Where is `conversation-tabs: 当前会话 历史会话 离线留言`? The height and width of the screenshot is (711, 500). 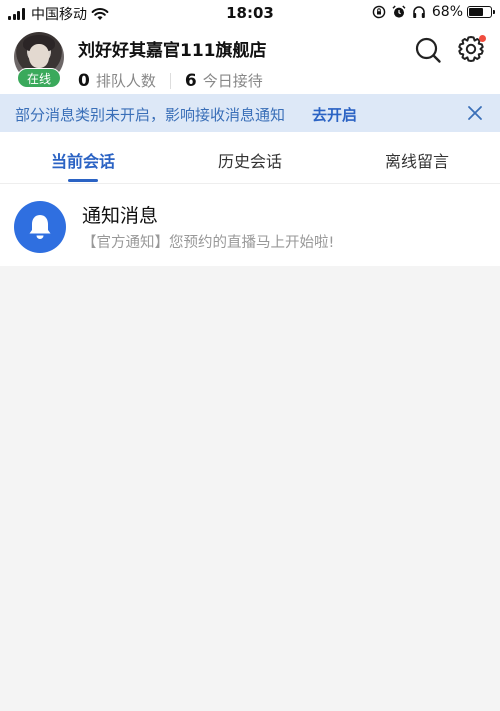
conversation-tabs: 当前会话 历史会话 离线留言 is located at coordinates (250, 158).